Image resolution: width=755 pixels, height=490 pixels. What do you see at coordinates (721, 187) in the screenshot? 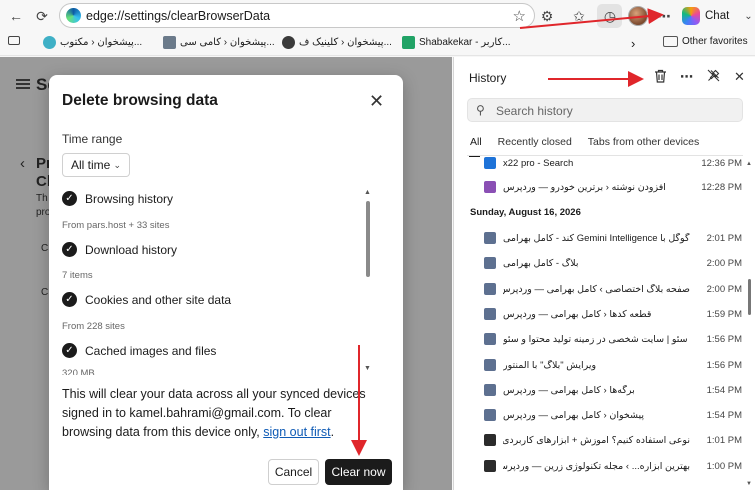
I see `history-item-time: 12:28 PM` at bounding box center [721, 187].